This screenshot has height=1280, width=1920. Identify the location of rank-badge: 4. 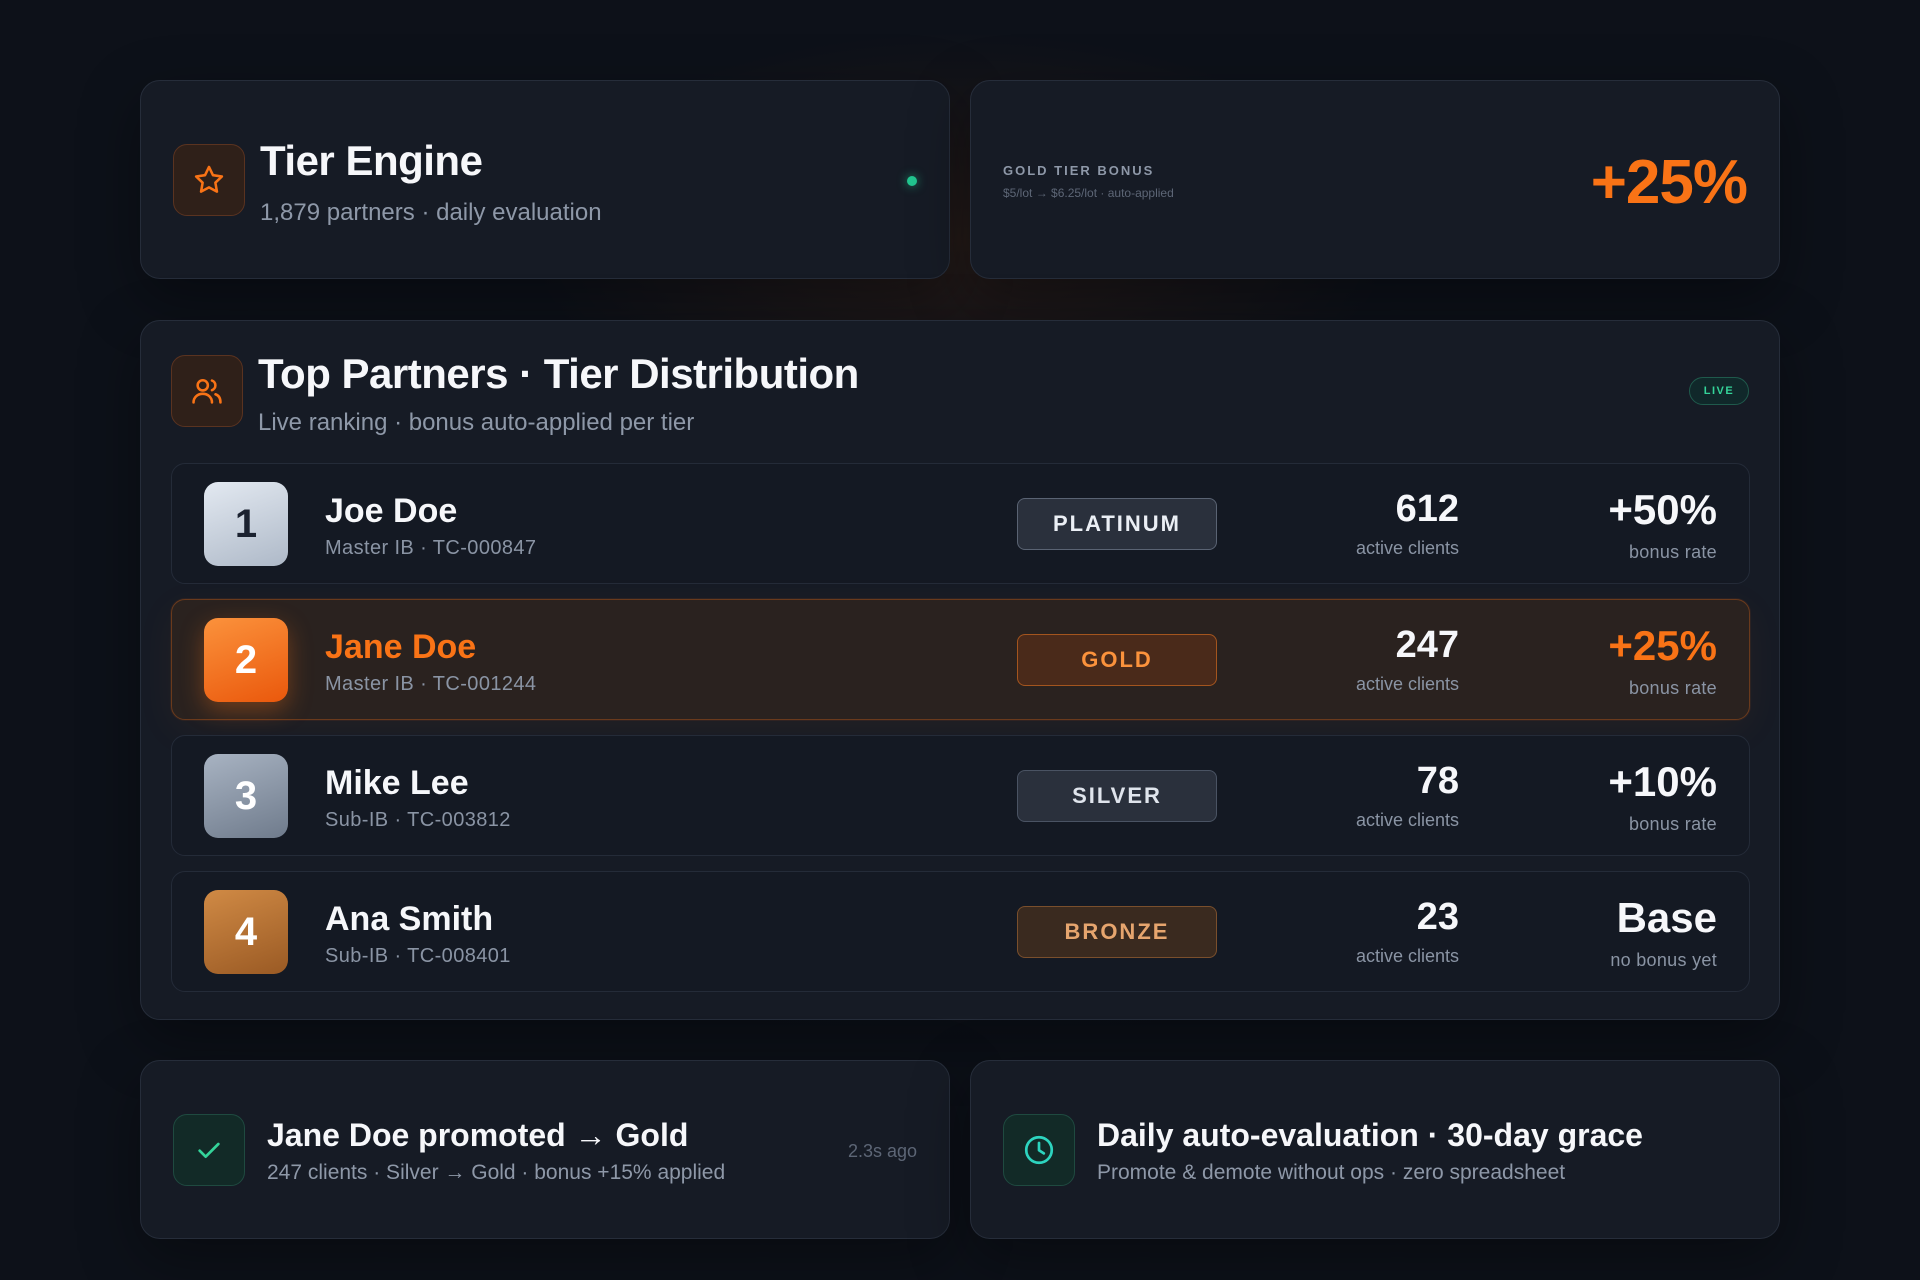
(246, 932).